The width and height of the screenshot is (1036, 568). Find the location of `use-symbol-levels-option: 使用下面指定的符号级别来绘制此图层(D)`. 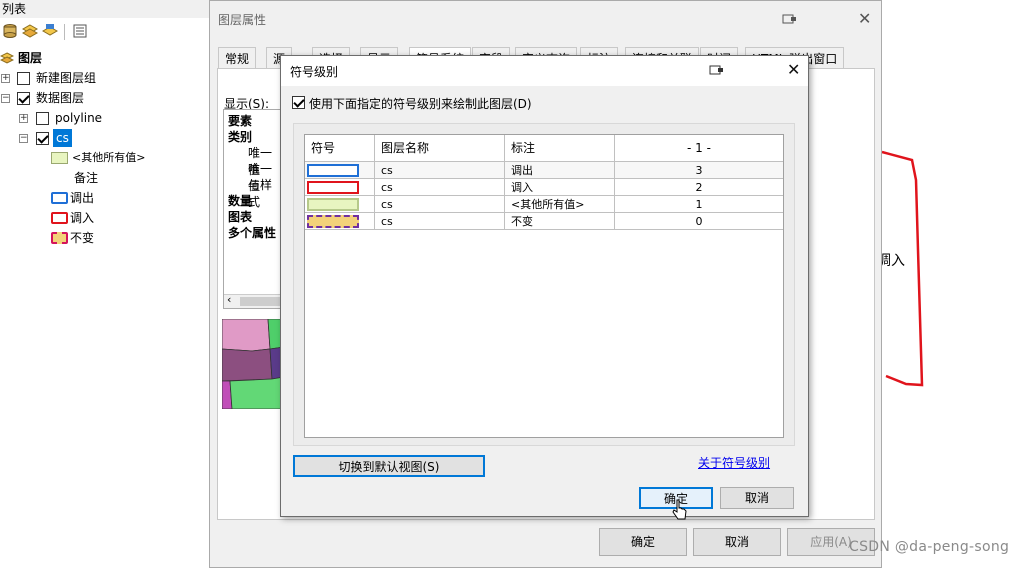

use-symbol-levels-option: 使用下面指定的符号级别来绘制此图层(D) is located at coordinates (452, 103).